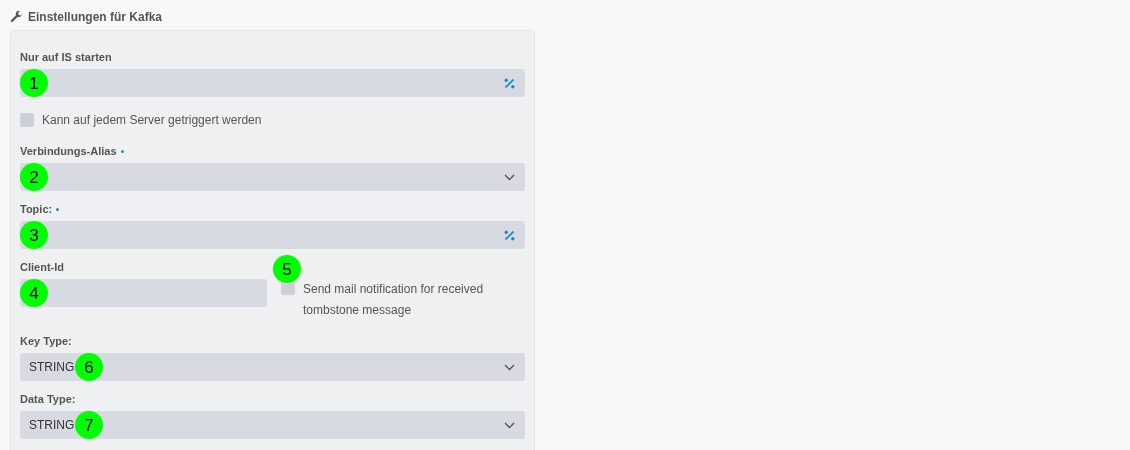 This screenshot has width=1130, height=450. Describe the element at coordinates (95, 17) in the screenshot. I see `section-title: Einstellungen für Kafka` at that location.